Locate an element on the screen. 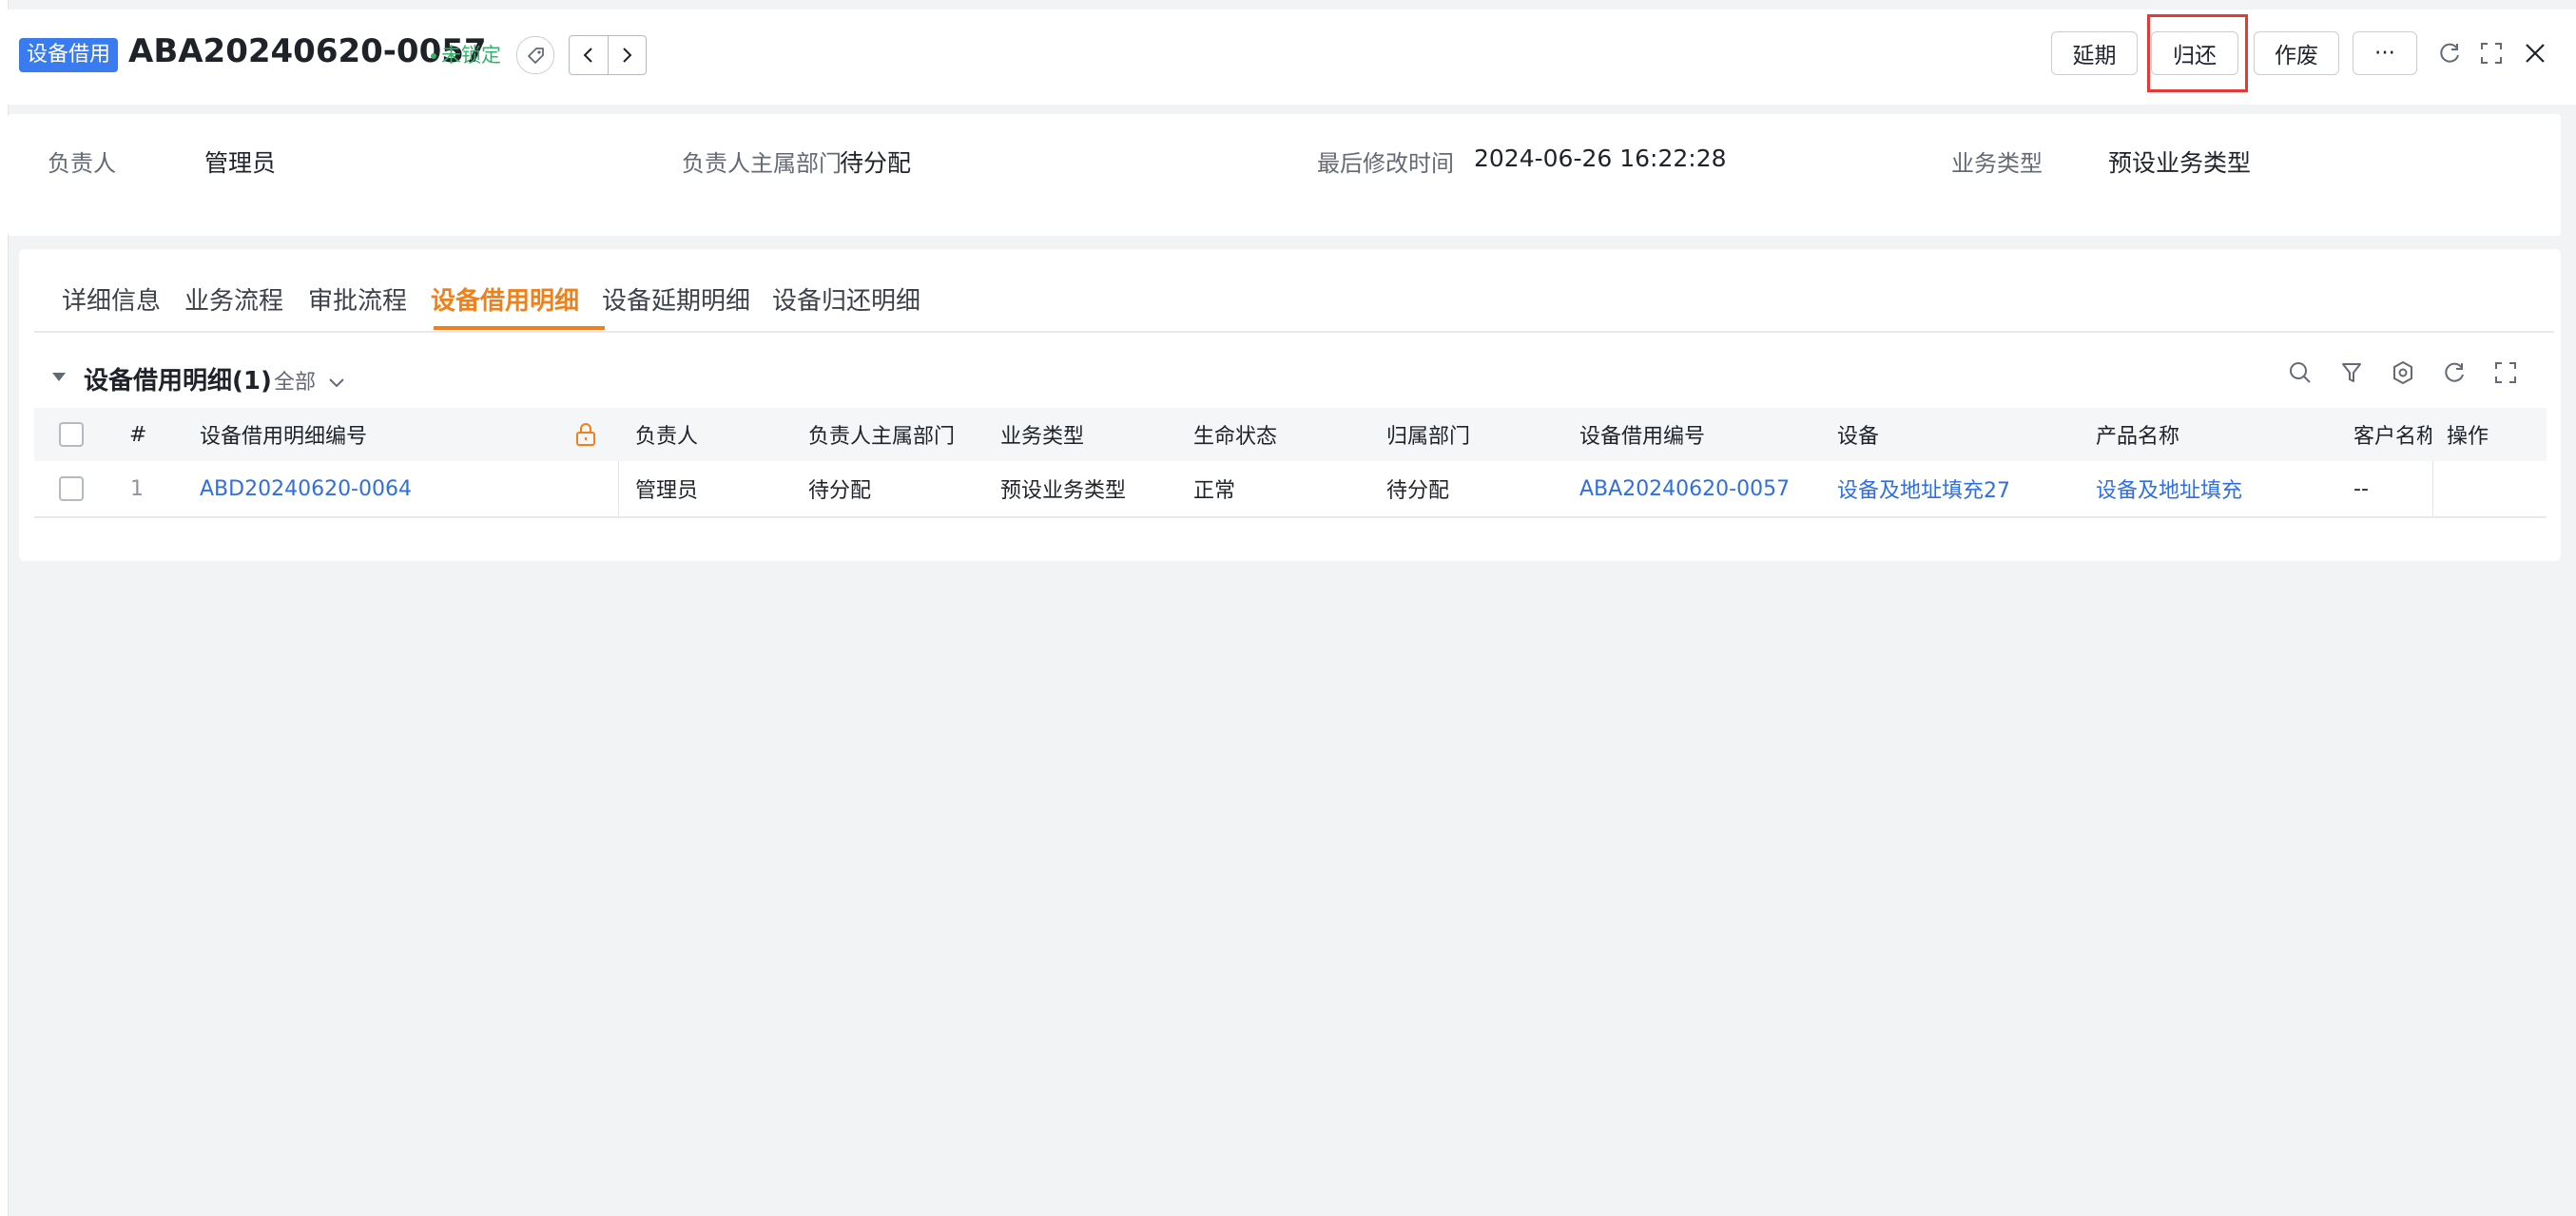  row-owner-dept: 待分配 is located at coordinates (840, 491).